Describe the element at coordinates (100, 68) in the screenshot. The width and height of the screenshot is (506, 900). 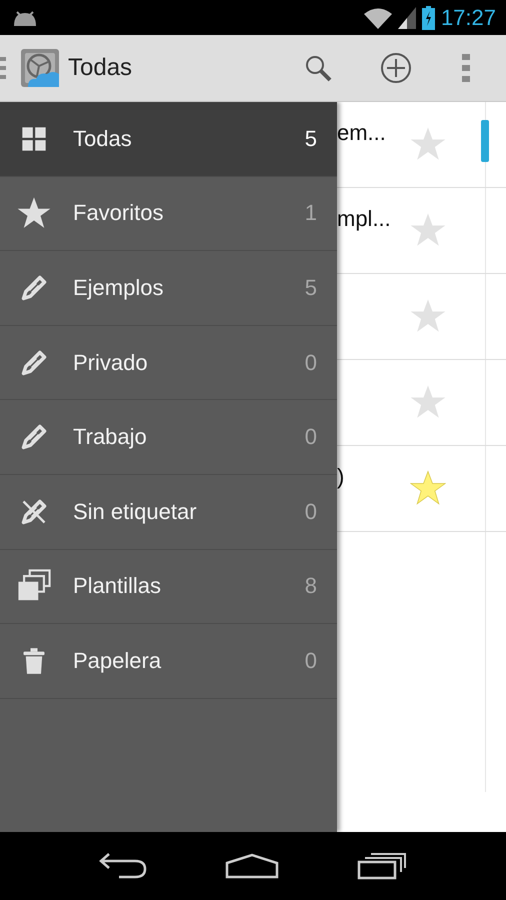
I see `screen-title: Todas` at that location.